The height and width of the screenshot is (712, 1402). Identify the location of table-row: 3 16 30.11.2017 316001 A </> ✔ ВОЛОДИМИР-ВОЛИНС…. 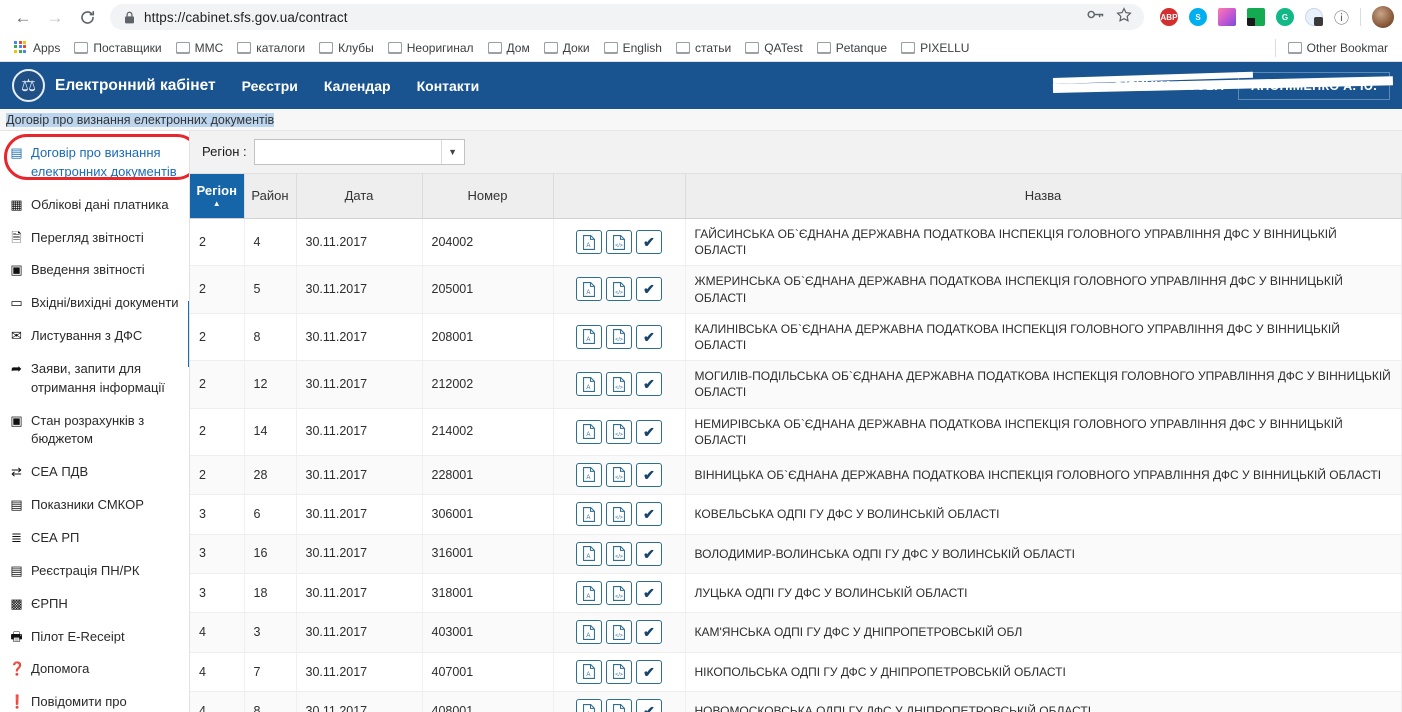
(796, 554).